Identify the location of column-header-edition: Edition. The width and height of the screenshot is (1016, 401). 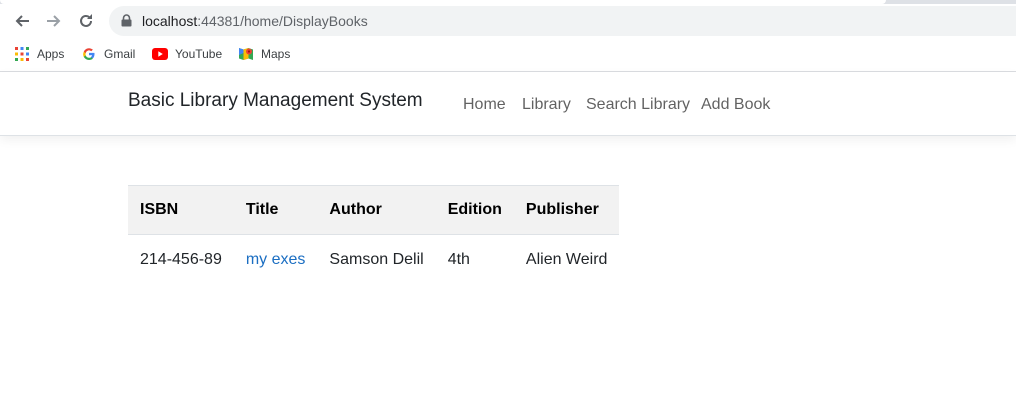
(474, 210).